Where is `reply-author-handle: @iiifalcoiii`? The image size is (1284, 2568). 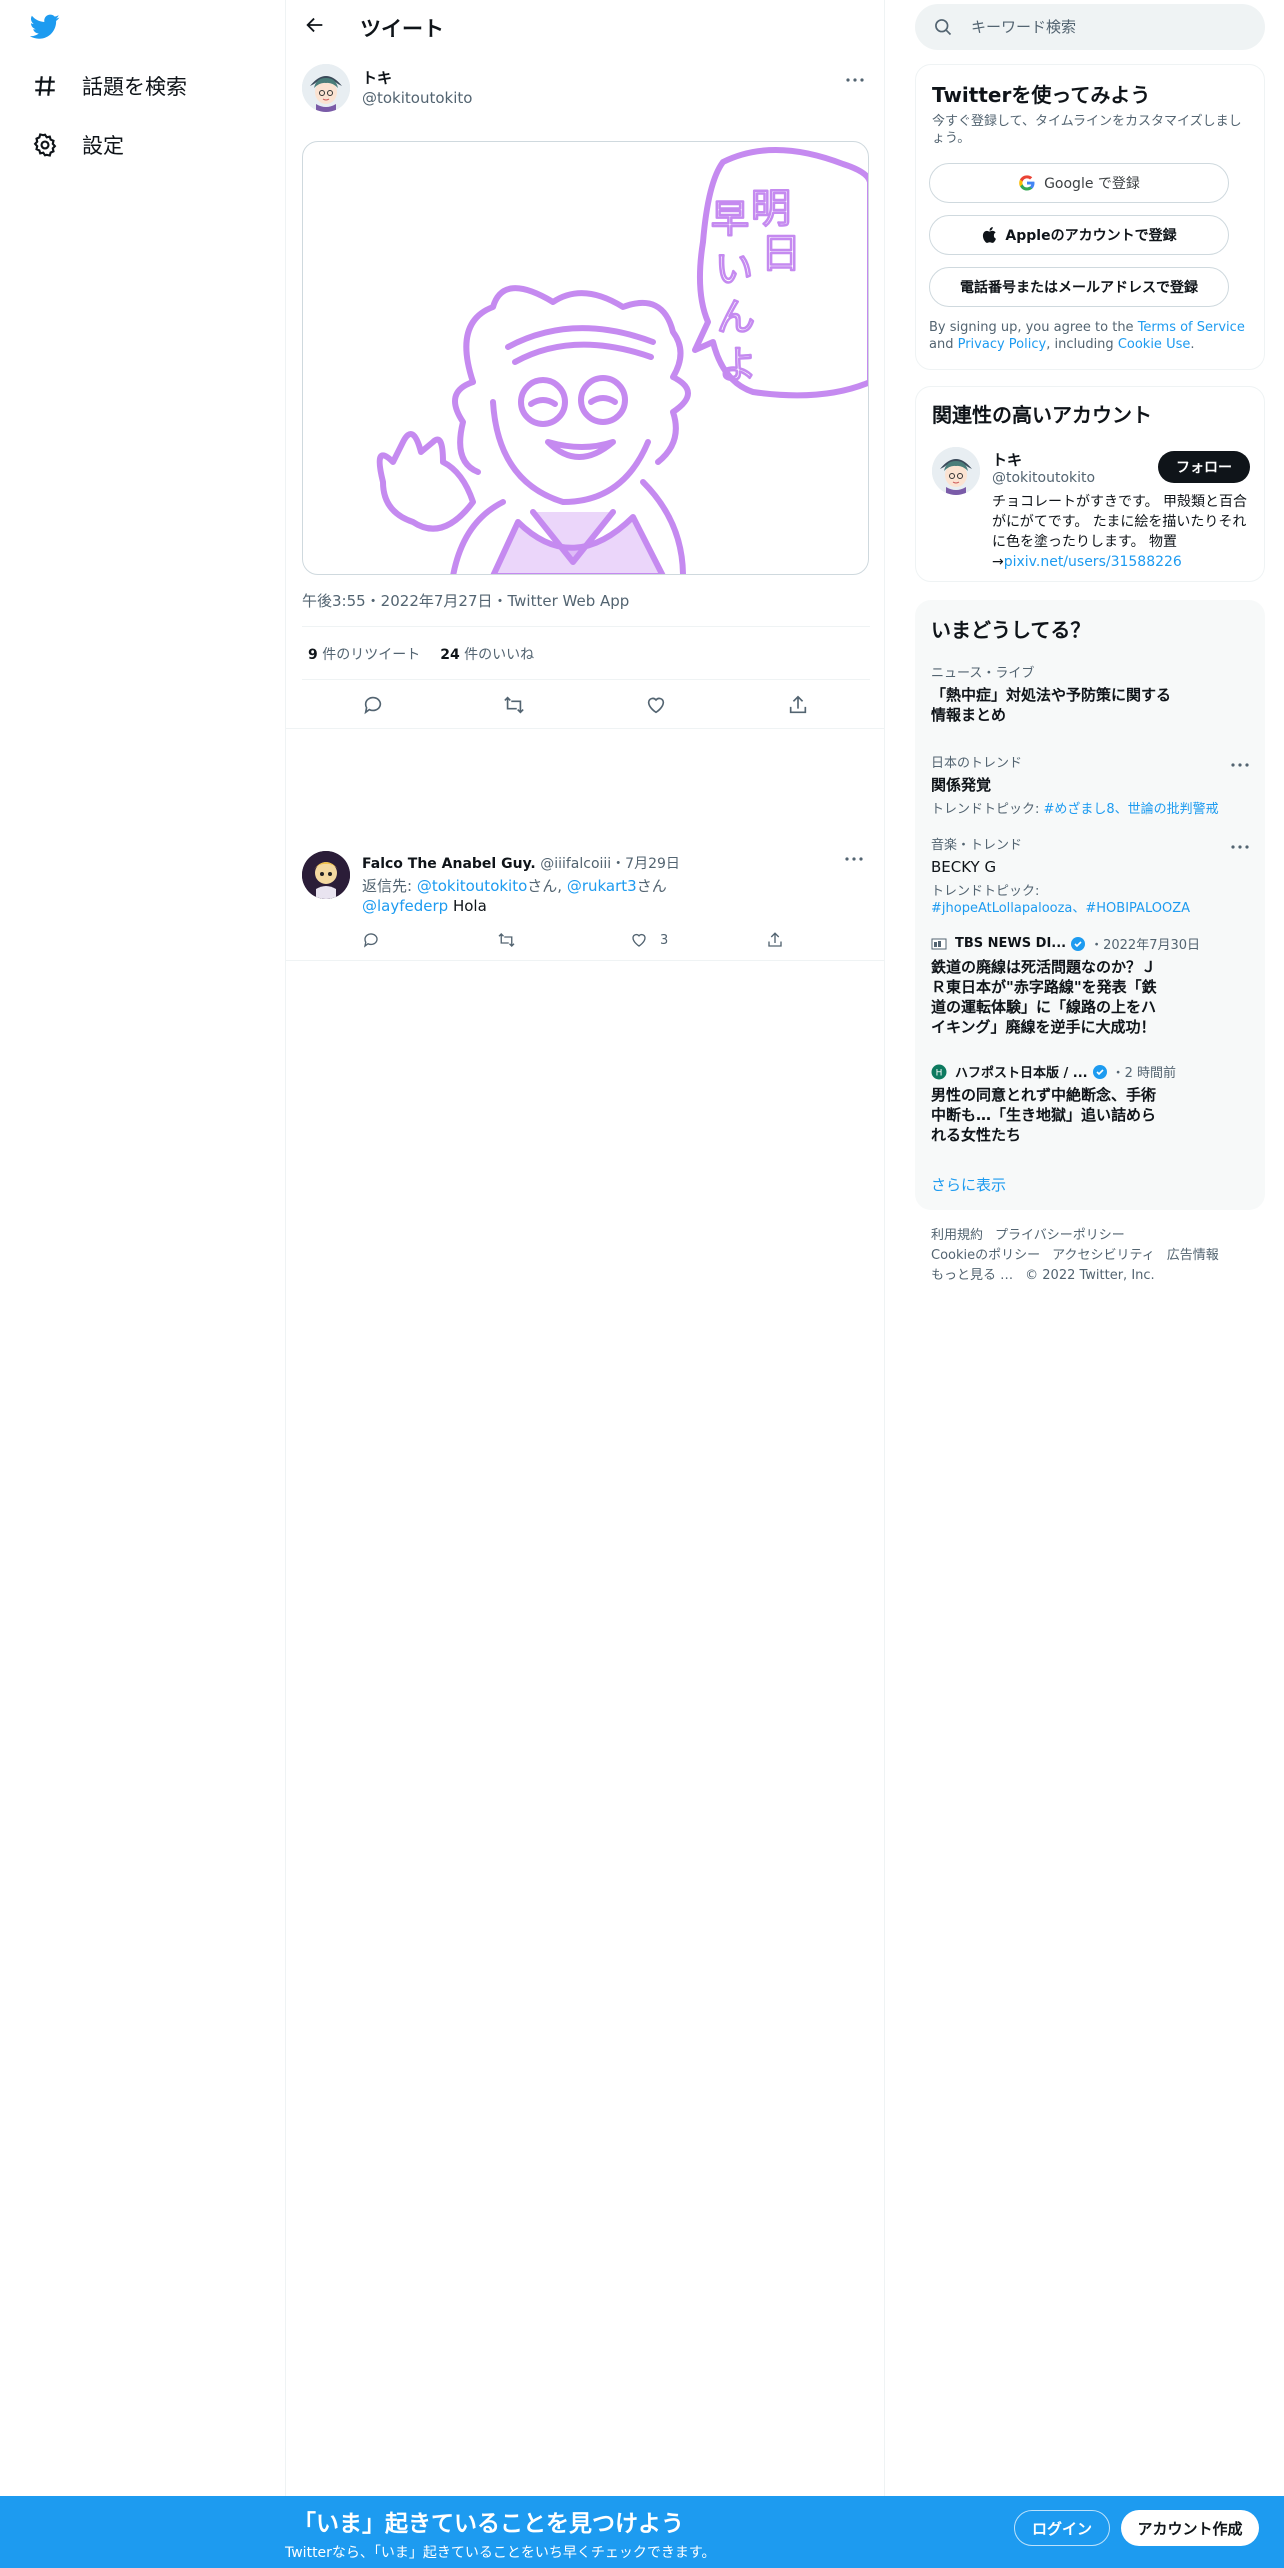
reply-author-handle: @iiifalcoiii is located at coordinates (575, 864).